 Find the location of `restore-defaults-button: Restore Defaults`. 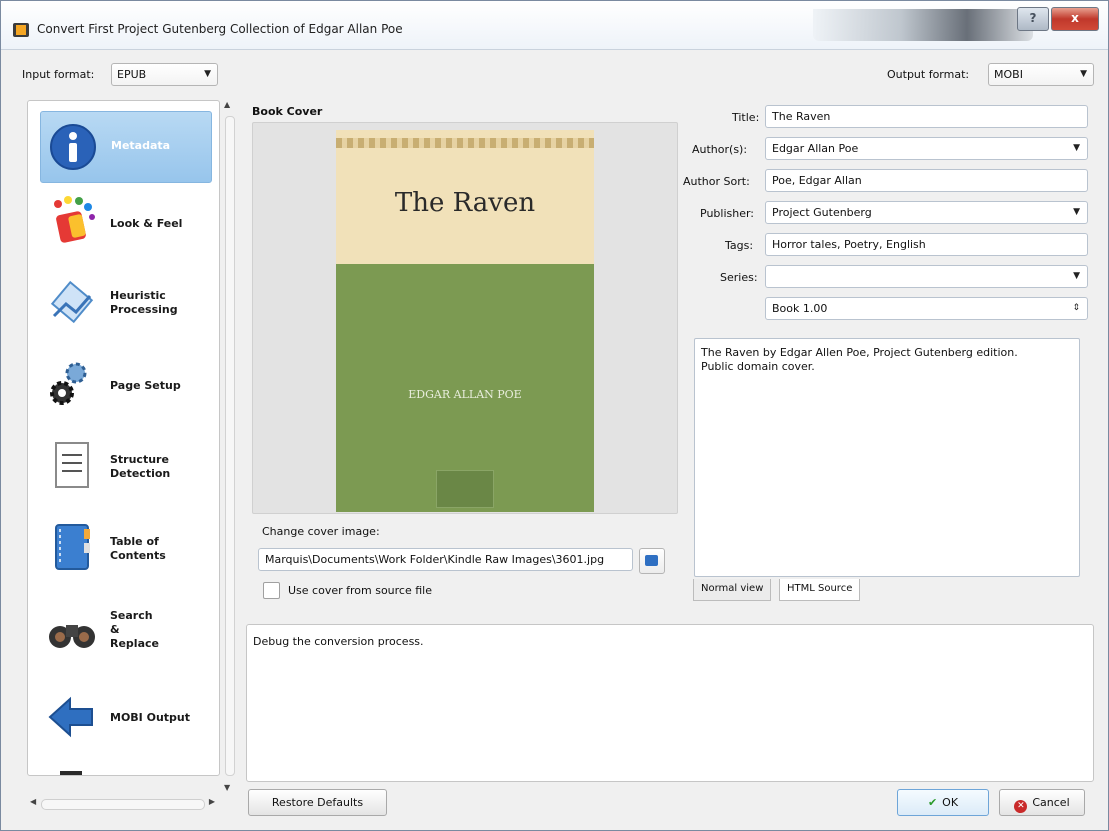

restore-defaults-button: Restore Defaults is located at coordinates (317, 802).